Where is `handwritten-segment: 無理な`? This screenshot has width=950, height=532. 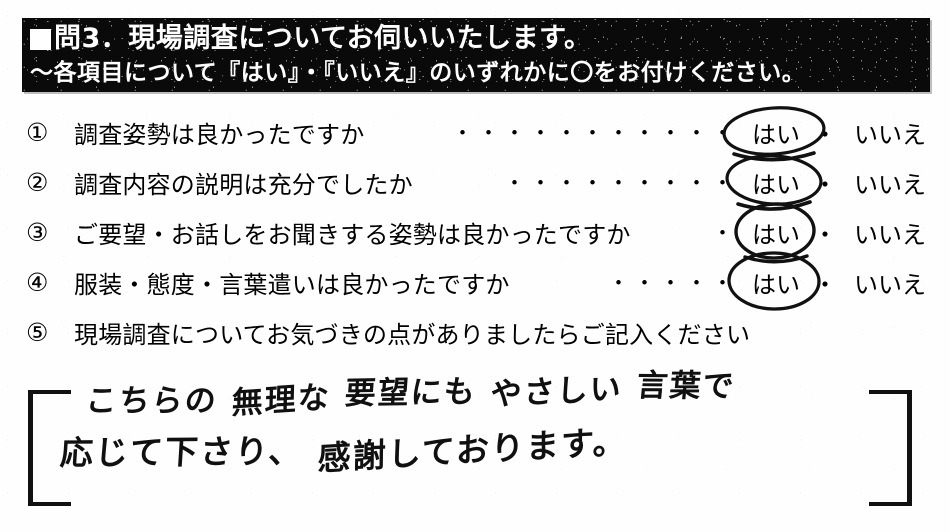 handwritten-segment: 無理な is located at coordinates (281, 400).